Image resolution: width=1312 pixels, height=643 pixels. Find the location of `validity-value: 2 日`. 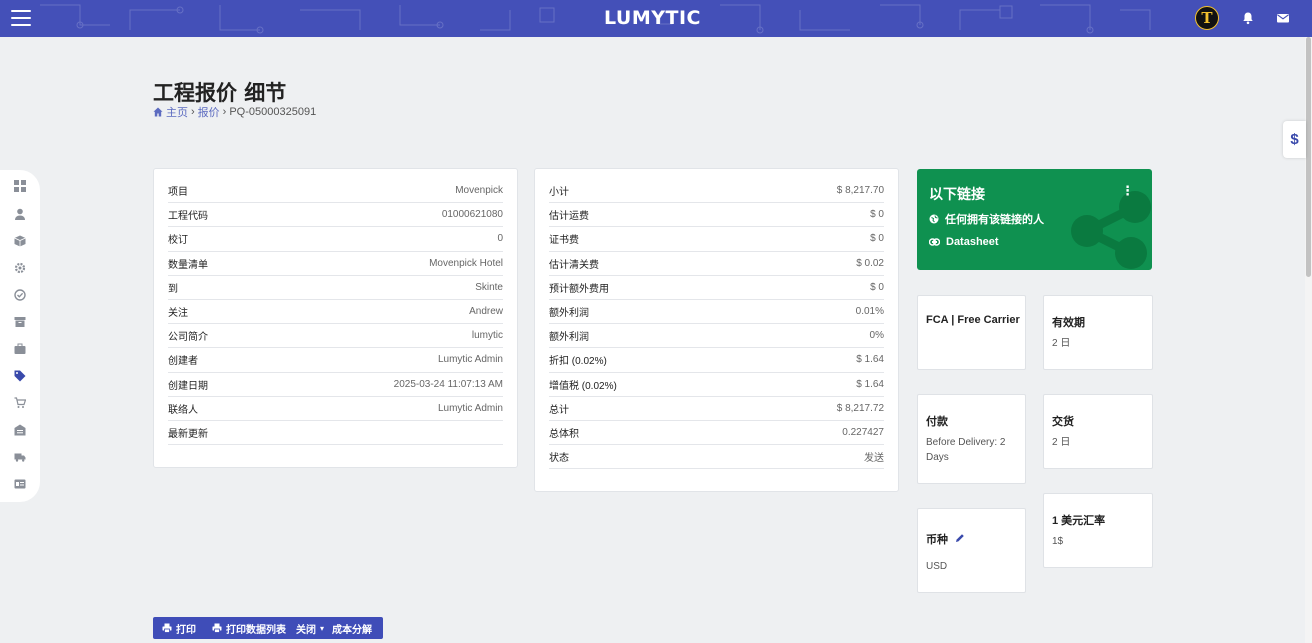

validity-value: 2 日 is located at coordinates (1061, 343).